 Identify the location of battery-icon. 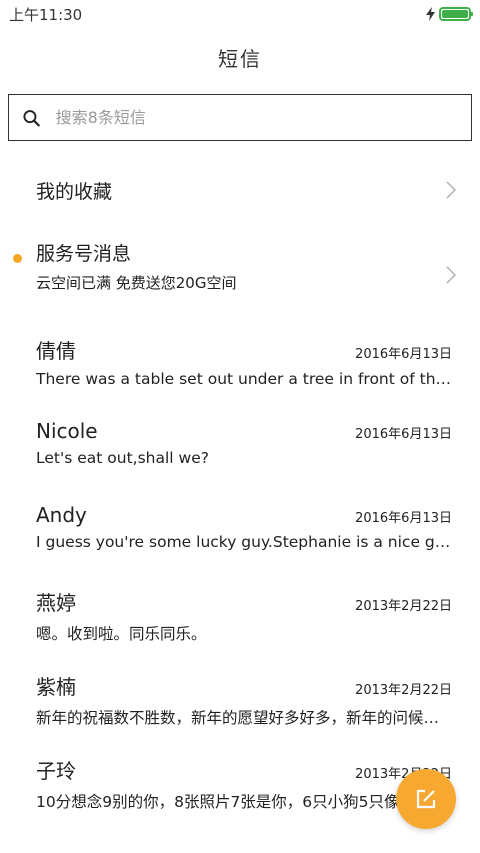
(456, 14).